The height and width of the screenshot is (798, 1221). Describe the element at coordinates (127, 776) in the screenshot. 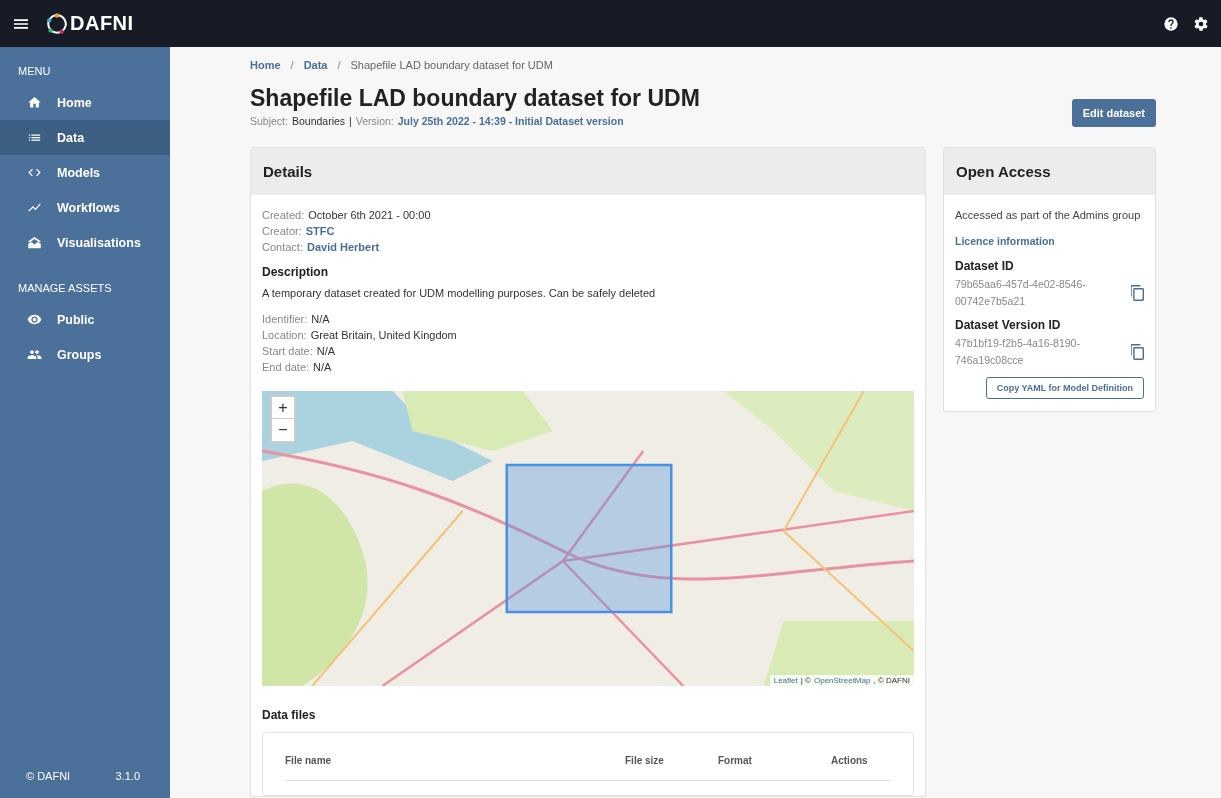

I see `version-text: 3.1.0` at that location.